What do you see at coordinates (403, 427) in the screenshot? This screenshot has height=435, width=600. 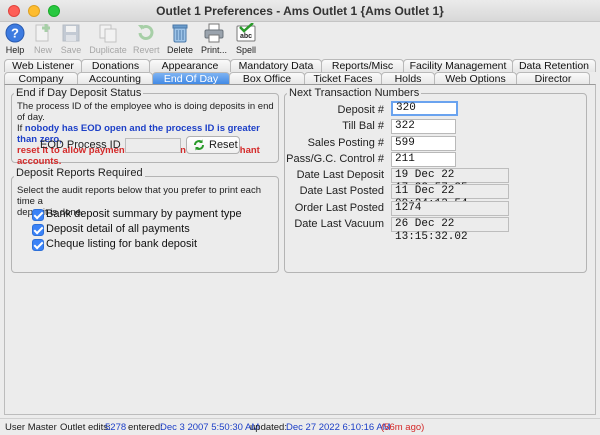 I see `status-updated-ago: (56m ago)` at bounding box center [403, 427].